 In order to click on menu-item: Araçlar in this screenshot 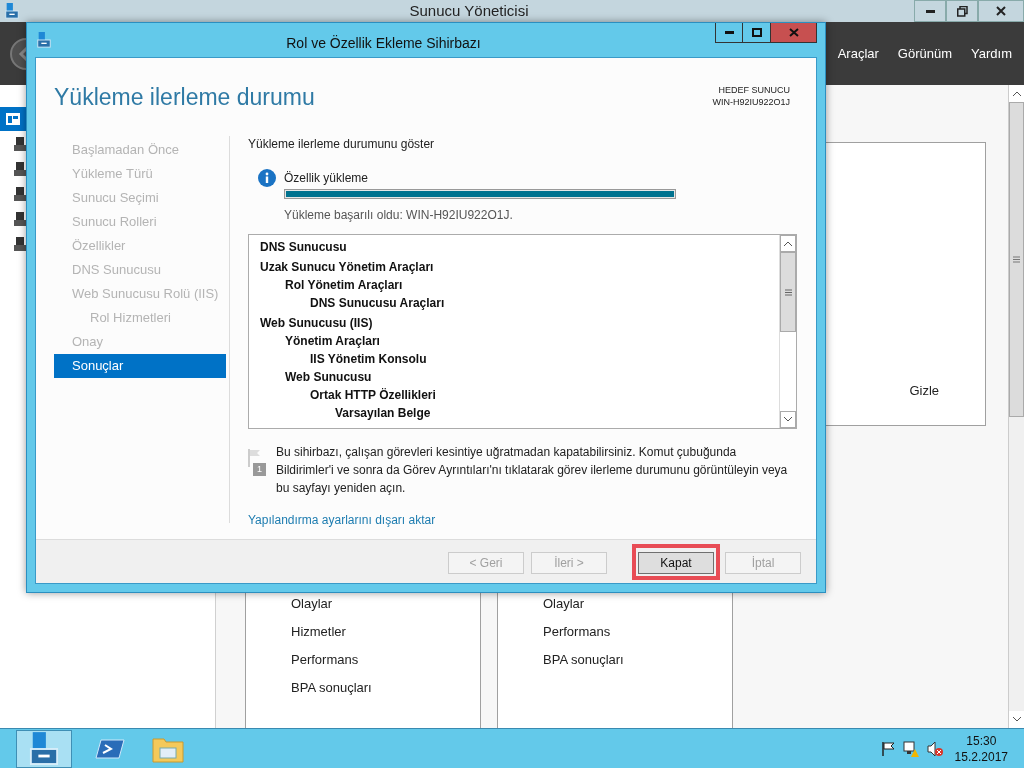, I will do `click(858, 53)`.